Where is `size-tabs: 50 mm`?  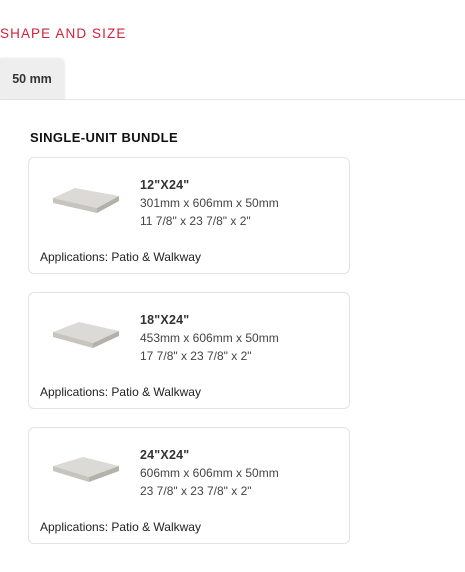
size-tabs: 50 mm is located at coordinates (232, 79).